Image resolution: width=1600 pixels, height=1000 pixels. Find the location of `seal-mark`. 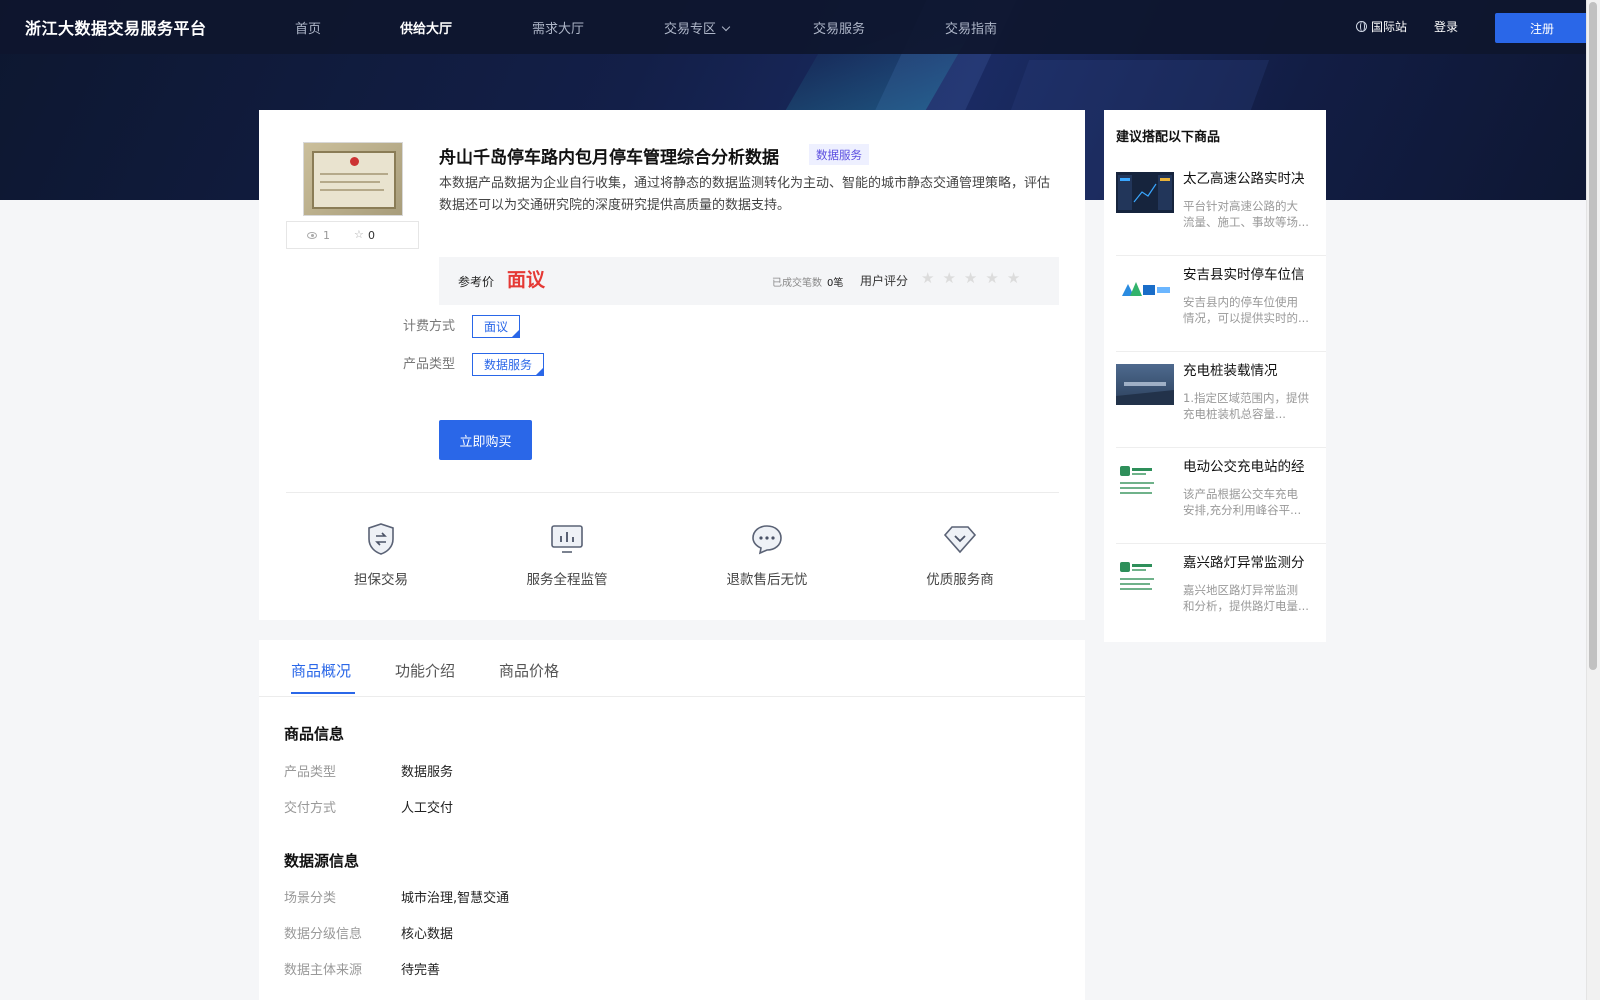

seal-mark is located at coordinates (354, 161).